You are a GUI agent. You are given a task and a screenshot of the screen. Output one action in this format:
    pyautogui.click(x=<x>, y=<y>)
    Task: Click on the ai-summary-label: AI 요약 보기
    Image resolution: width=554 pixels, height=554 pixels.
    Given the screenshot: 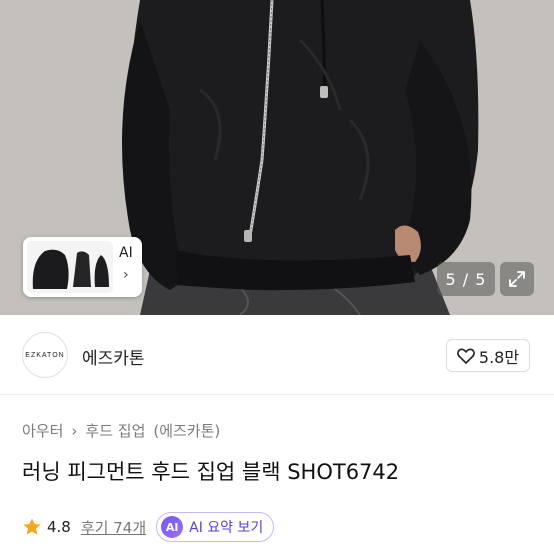 What is the action you would take?
    pyautogui.click(x=226, y=528)
    